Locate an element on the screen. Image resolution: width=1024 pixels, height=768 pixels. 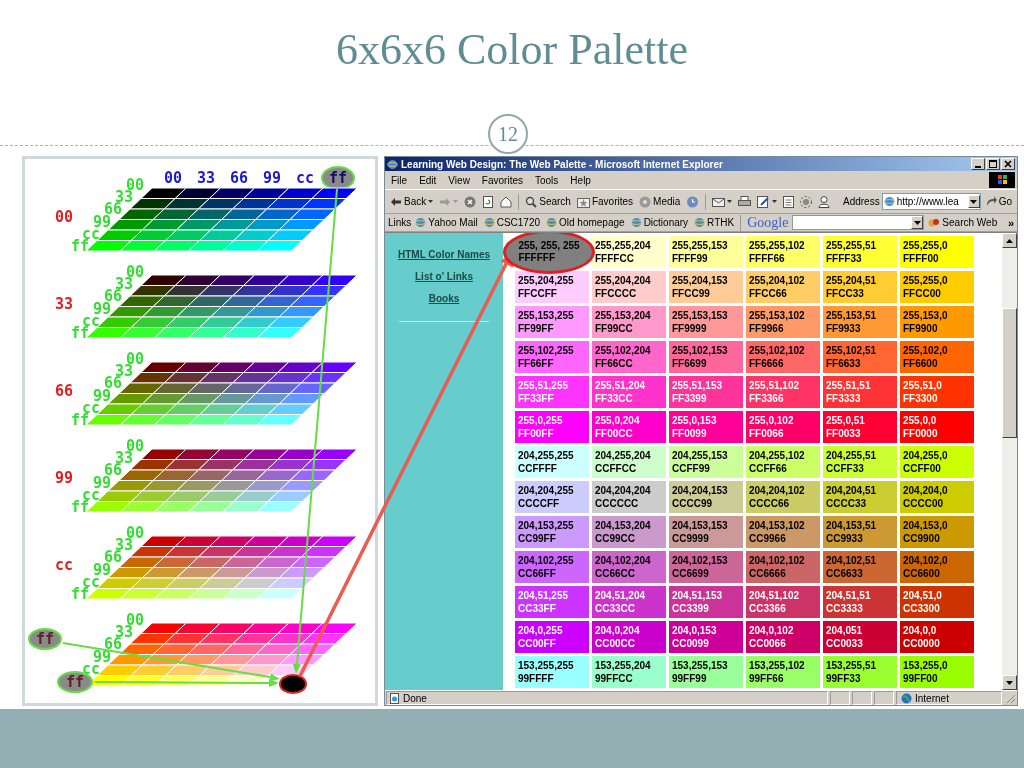
sidebar-link: Books is located at coordinates (444, 298).